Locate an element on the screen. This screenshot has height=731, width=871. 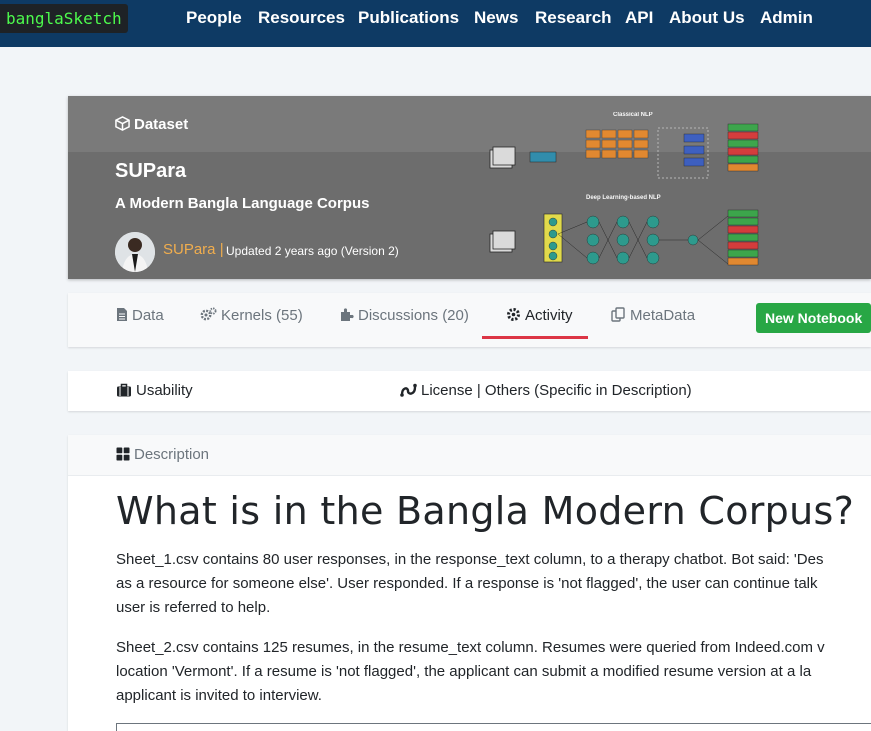
tab-activity: Activity is located at coordinates (539, 315).